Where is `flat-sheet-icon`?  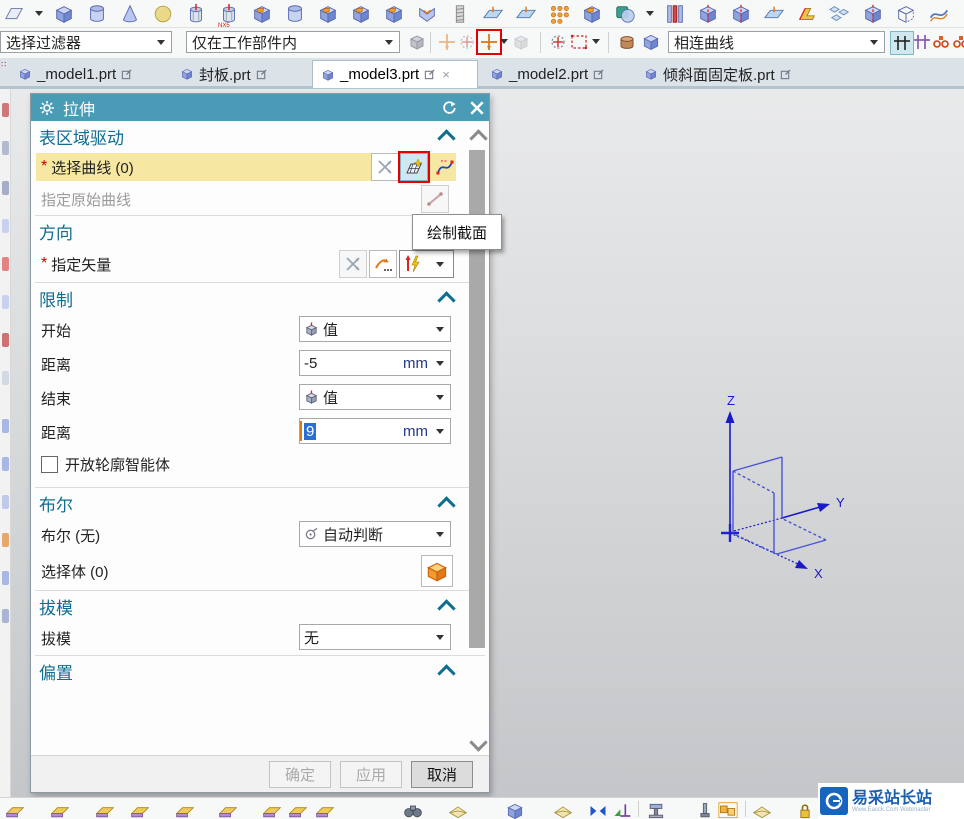
flat-sheet-icon is located at coordinates (762, 810).